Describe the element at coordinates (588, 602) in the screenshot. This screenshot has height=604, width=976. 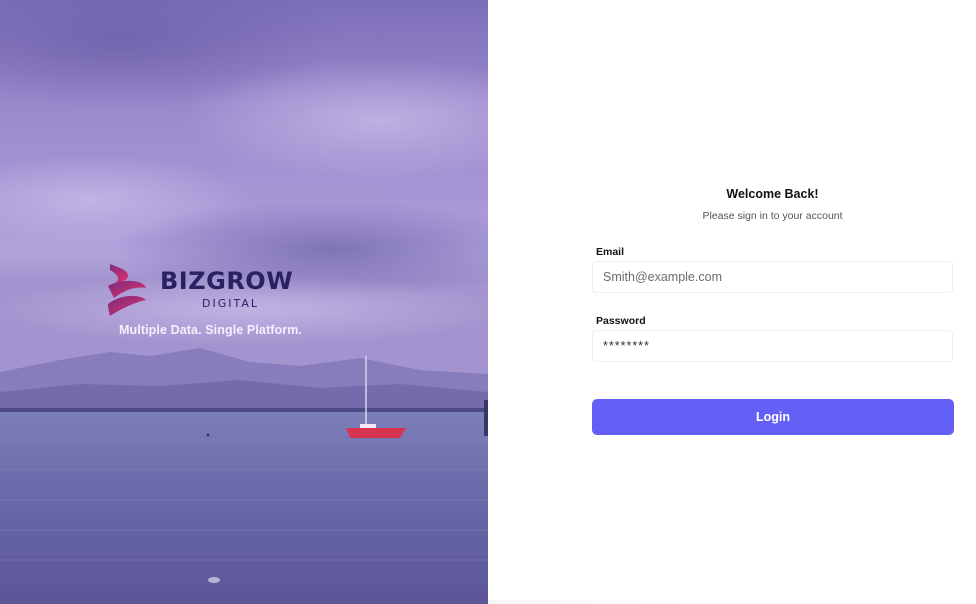
I see `divider` at that location.